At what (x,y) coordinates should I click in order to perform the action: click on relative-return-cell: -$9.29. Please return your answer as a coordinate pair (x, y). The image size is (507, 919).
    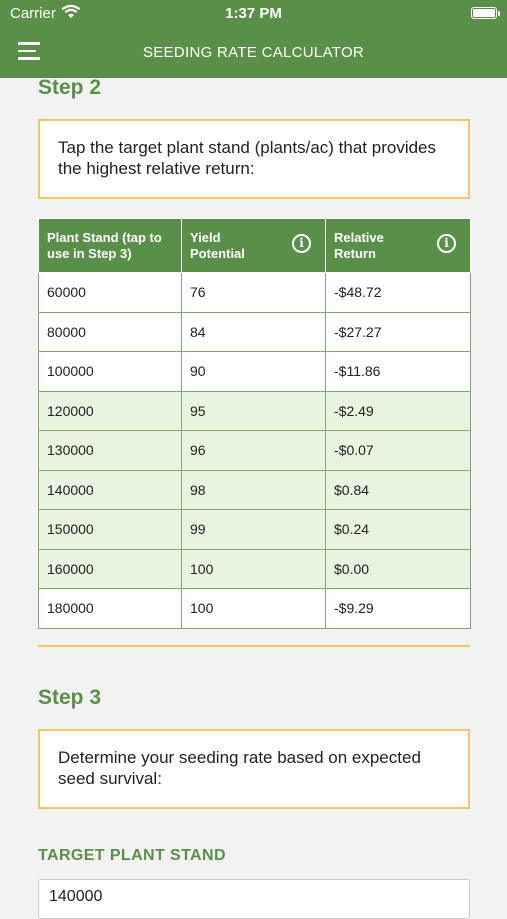
    Looking at the image, I should click on (398, 608).